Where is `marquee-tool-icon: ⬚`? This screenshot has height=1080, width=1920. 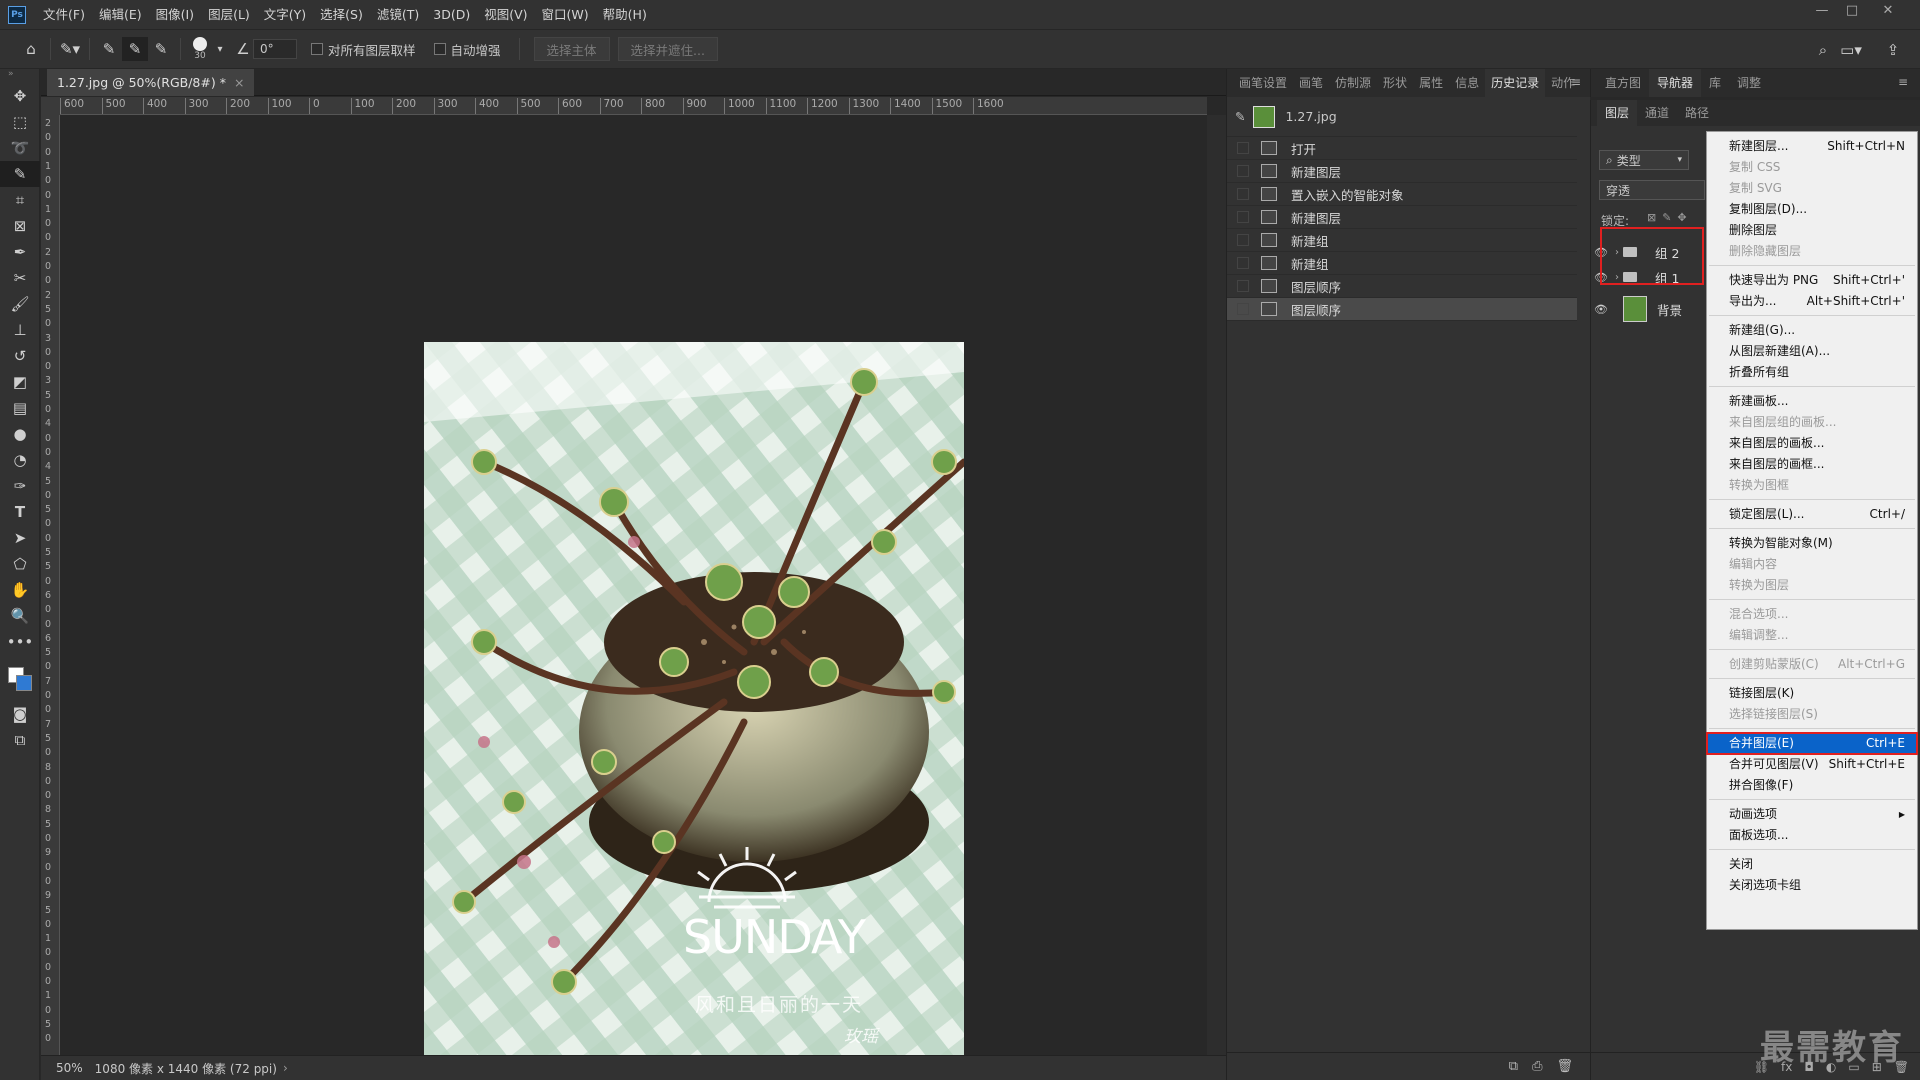 marquee-tool-icon: ⬚ is located at coordinates (20, 122).